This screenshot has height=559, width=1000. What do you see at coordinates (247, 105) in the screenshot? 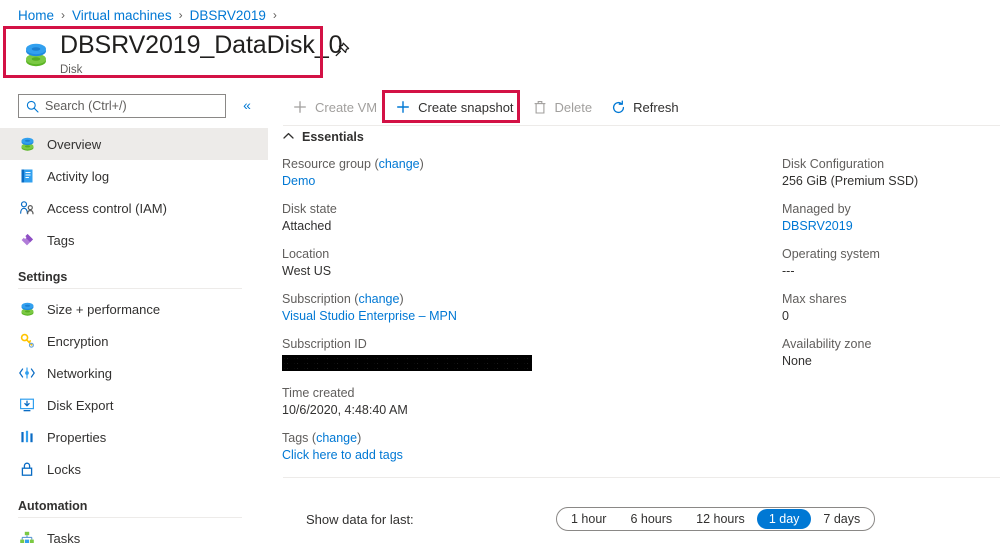
I see `collapse-sidebar-icon: «` at bounding box center [247, 105].